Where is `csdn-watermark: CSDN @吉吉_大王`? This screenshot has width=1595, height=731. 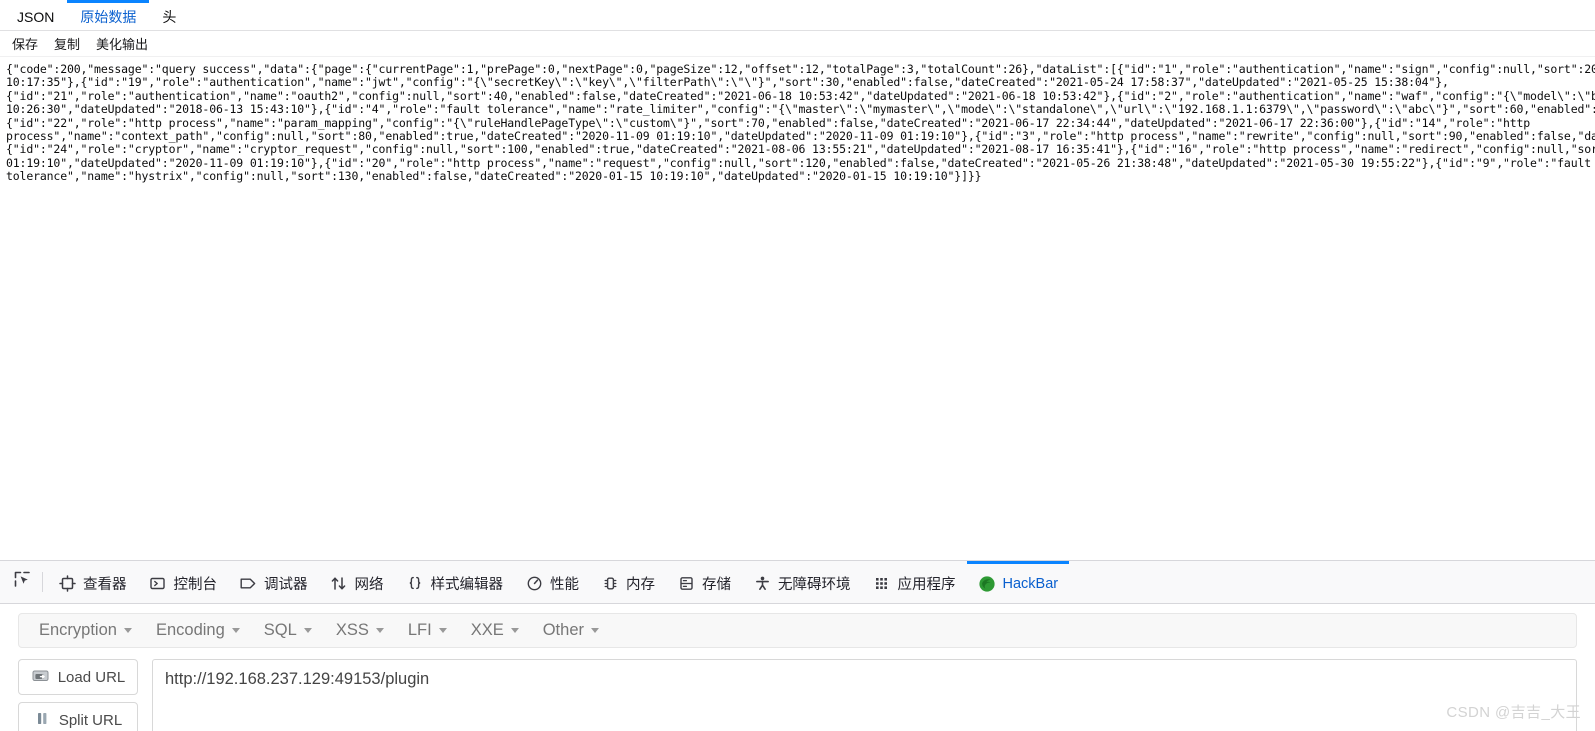 csdn-watermark: CSDN @吉吉_大王 is located at coordinates (1513, 712).